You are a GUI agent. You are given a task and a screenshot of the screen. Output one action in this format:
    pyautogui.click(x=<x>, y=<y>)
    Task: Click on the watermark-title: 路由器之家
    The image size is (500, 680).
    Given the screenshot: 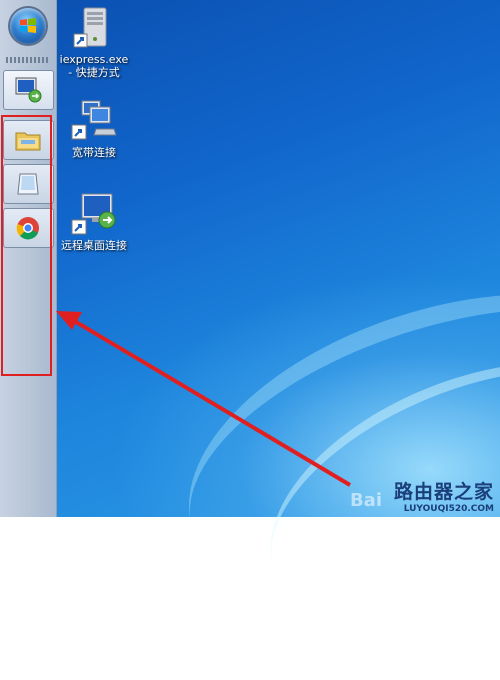 What is the action you would take?
    pyautogui.click(x=443, y=492)
    